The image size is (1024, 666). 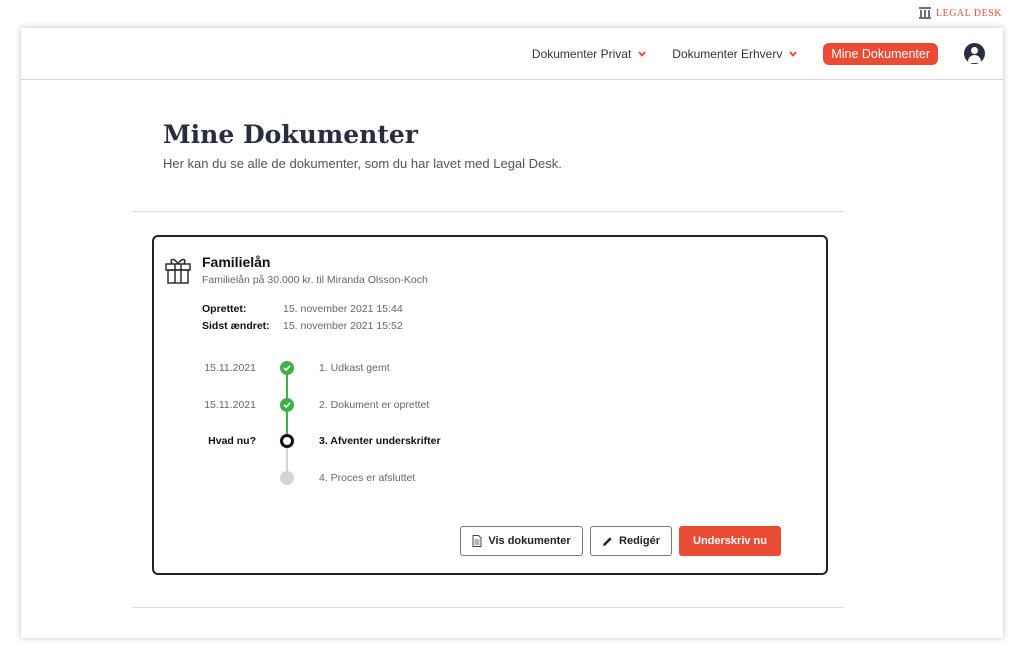 What do you see at coordinates (730, 541) in the screenshot?
I see `sign-now-button: Underskriv nu` at bounding box center [730, 541].